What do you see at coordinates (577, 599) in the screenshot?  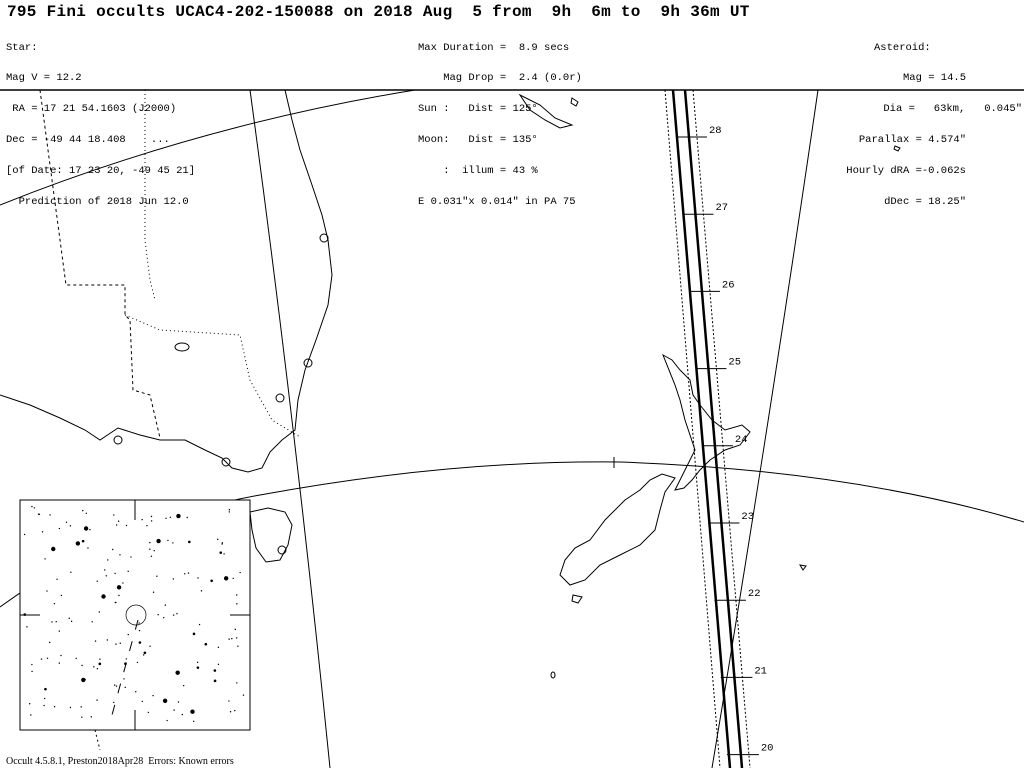 I see `stewart-island-coastline` at bounding box center [577, 599].